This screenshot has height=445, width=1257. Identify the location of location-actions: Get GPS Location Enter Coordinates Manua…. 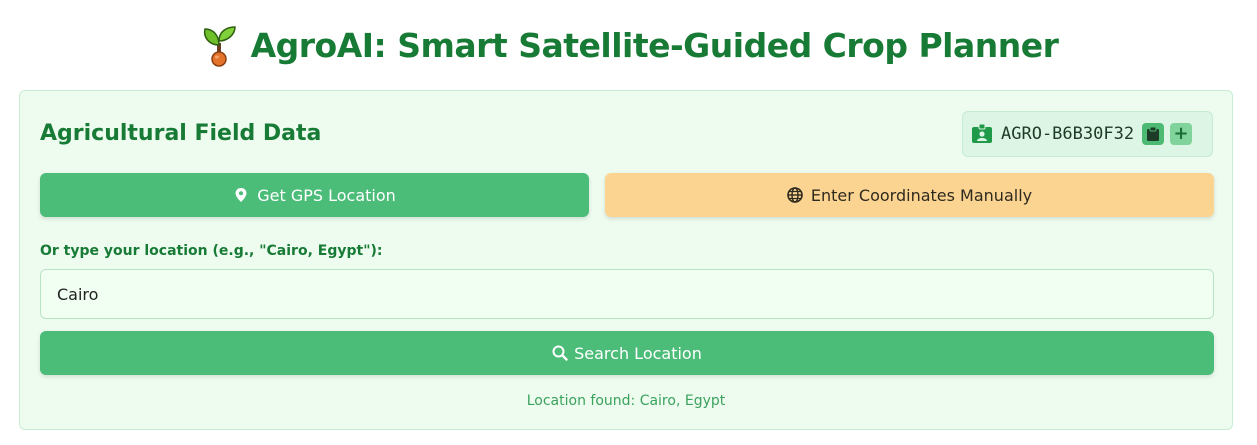
(627, 195).